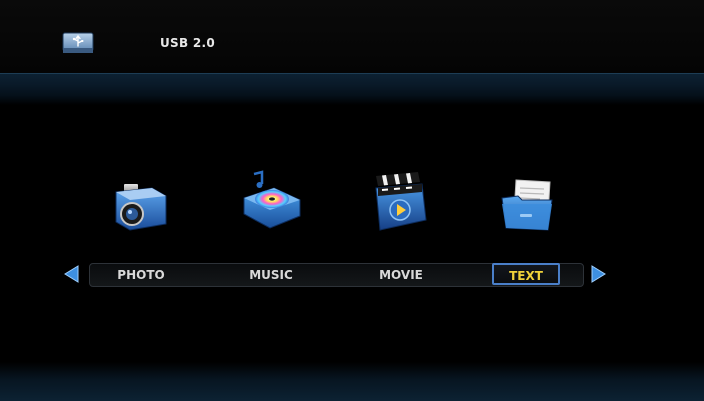  I want to click on arrow-left-icon, so click(72, 274).